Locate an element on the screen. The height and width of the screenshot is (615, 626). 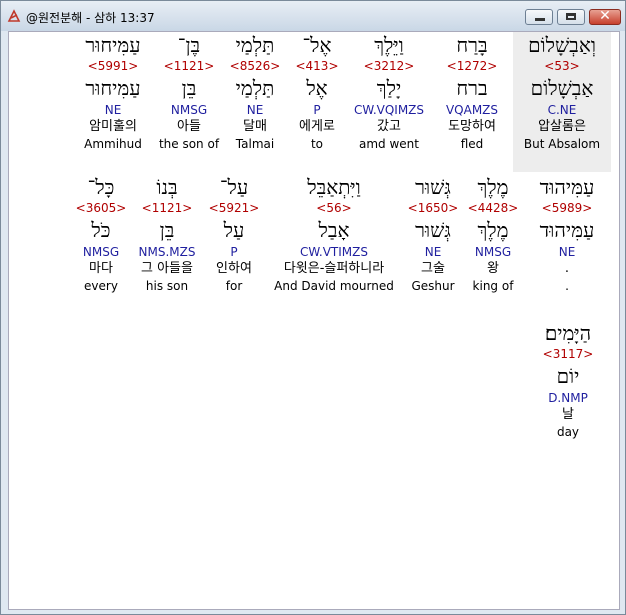
strong-number: <3117> is located at coordinates (568, 354).